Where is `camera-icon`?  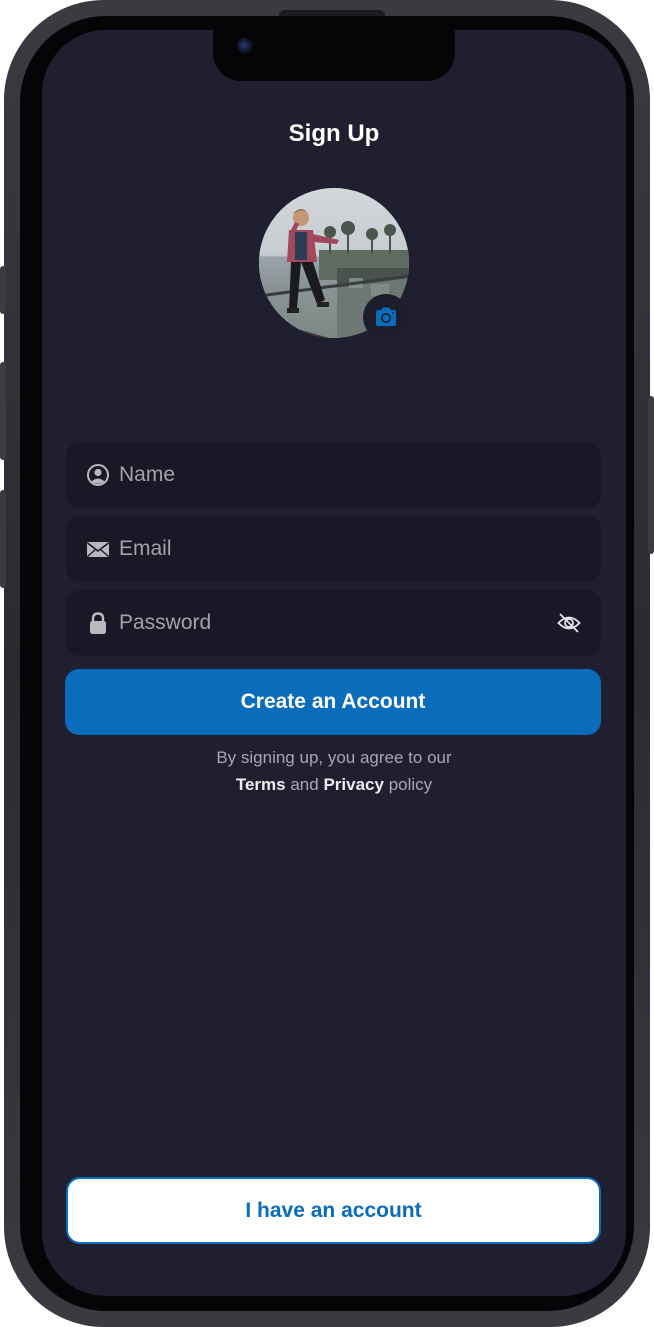 camera-icon is located at coordinates (386, 316).